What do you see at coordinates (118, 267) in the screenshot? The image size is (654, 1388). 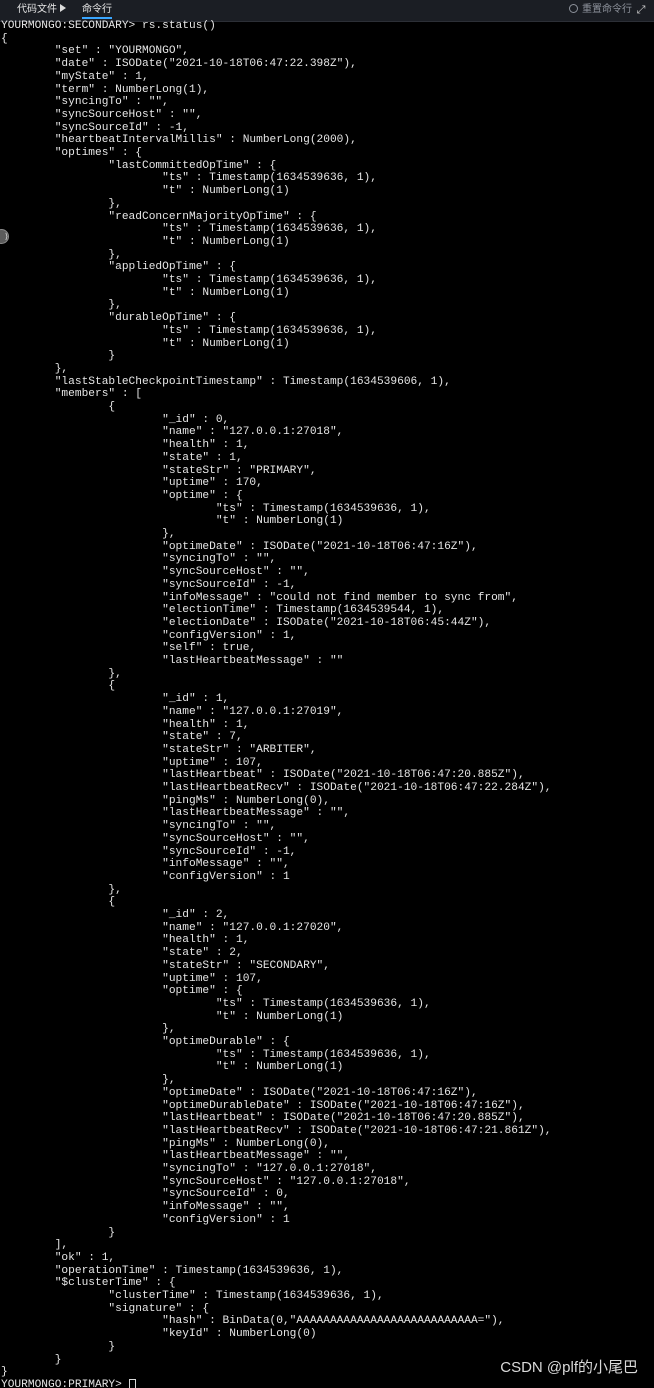 I see `terminal-line: "appliedOpTime" : {` at bounding box center [118, 267].